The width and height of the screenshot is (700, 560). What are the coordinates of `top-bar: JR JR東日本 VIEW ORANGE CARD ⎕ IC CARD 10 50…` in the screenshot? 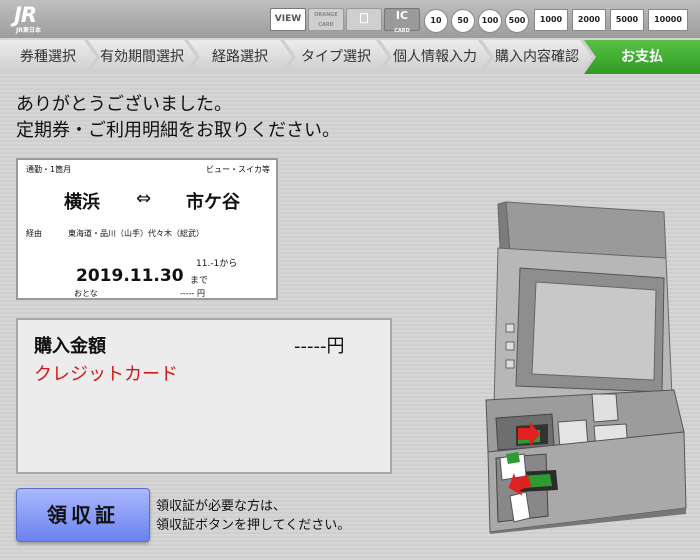 It's located at (350, 19).